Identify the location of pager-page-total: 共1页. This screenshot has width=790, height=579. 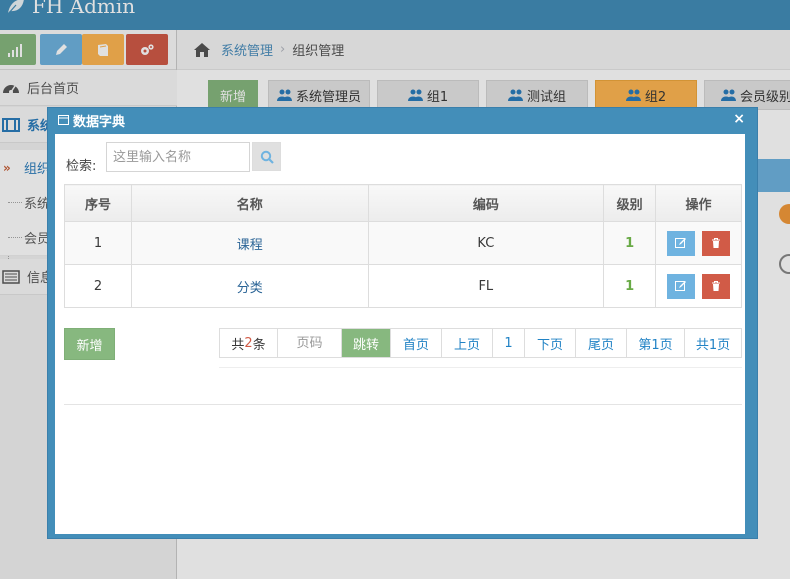
(713, 345).